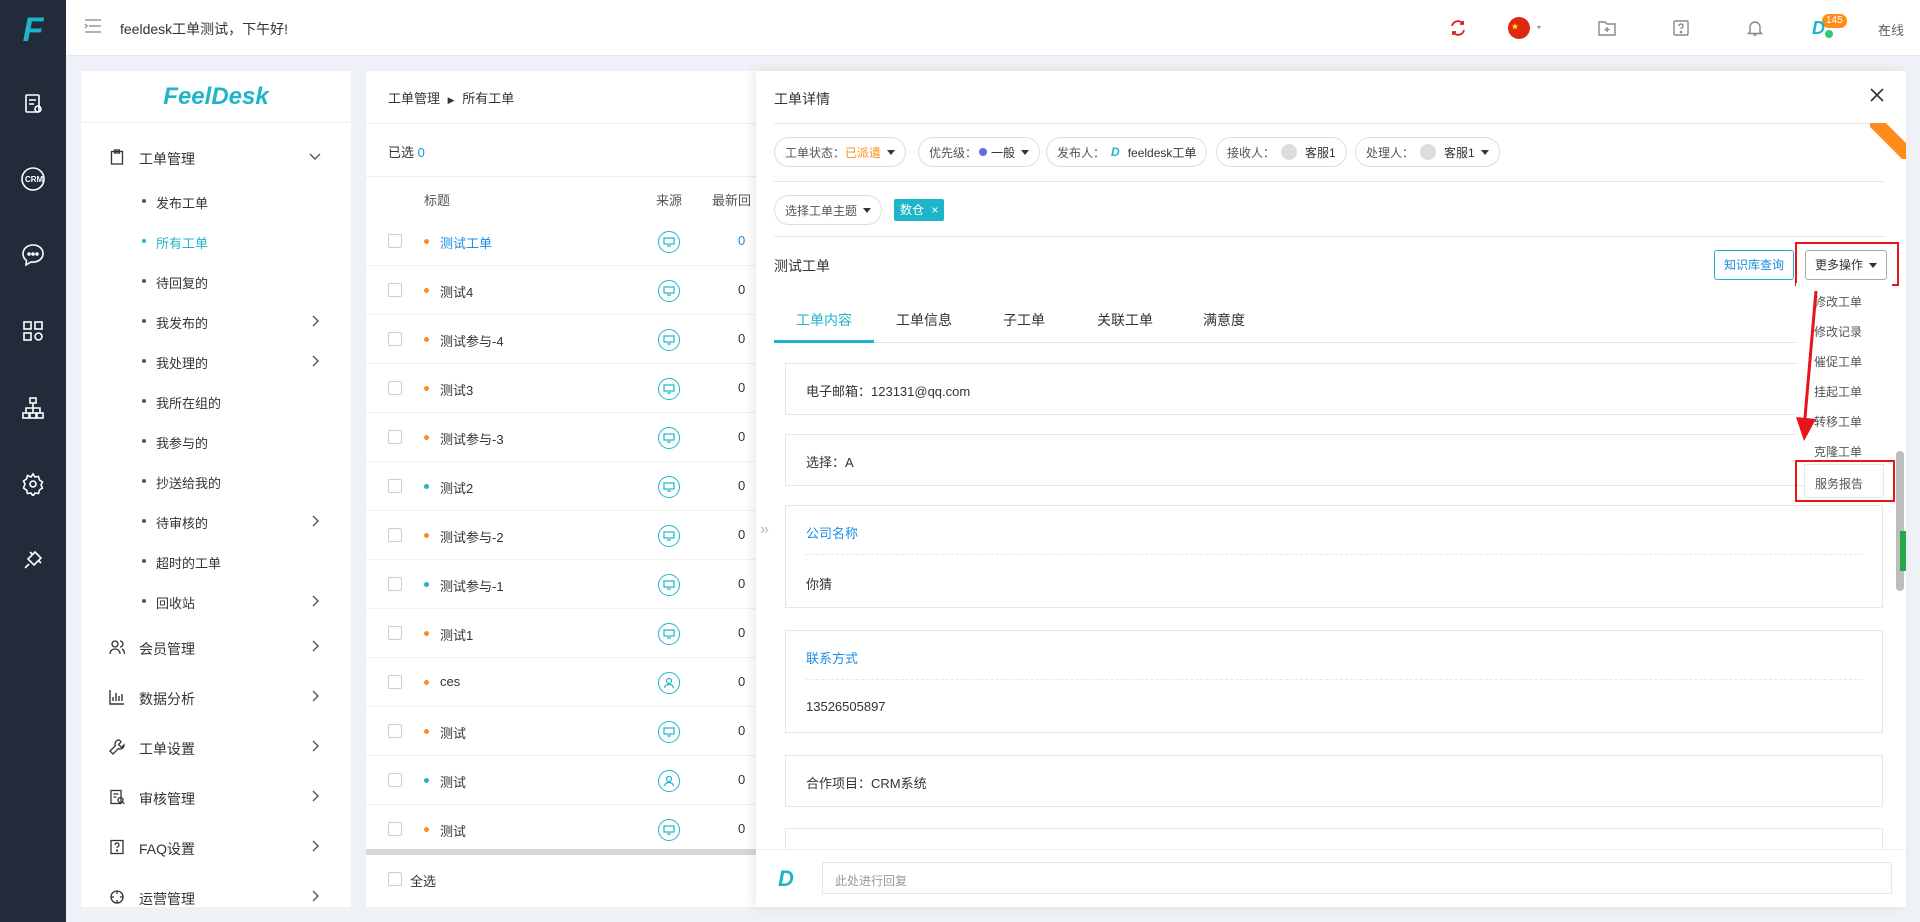 This screenshot has width=1920, height=922. What do you see at coordinates (561, 486) in the screenshot?
I see `table-row: 测试2 0` at bounding box center [561, 486].